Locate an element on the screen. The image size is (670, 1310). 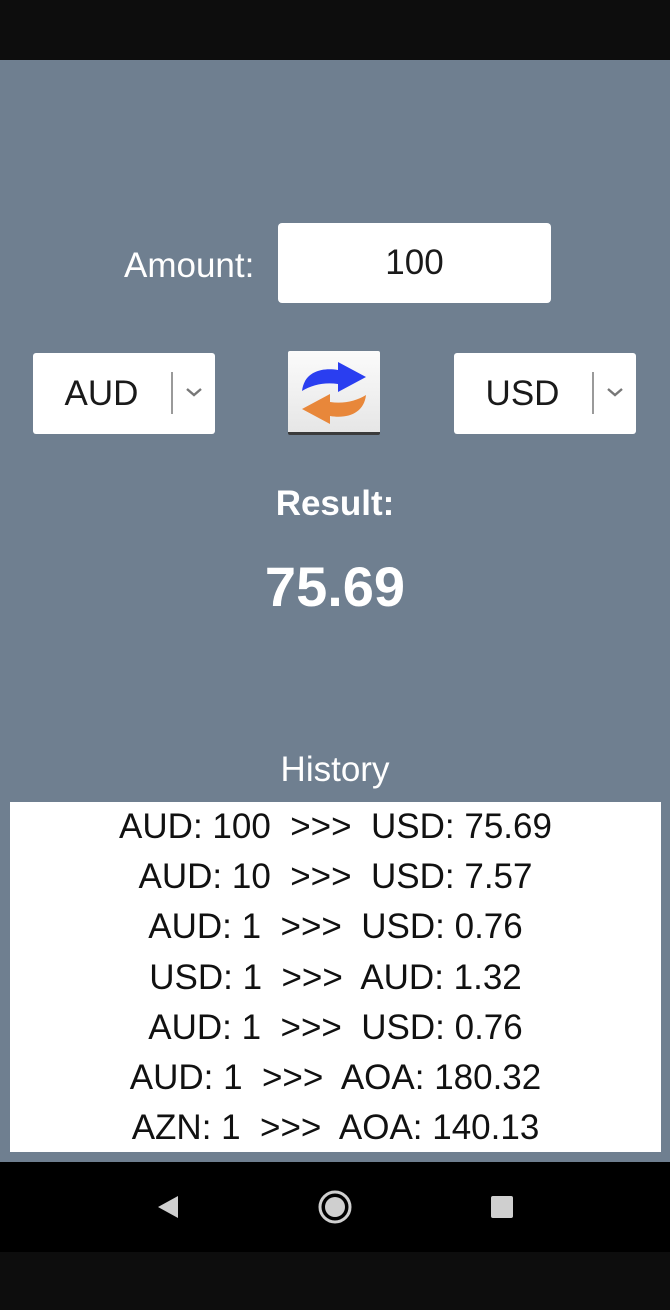
result-label: Result: is located at coordinates (335, 503).